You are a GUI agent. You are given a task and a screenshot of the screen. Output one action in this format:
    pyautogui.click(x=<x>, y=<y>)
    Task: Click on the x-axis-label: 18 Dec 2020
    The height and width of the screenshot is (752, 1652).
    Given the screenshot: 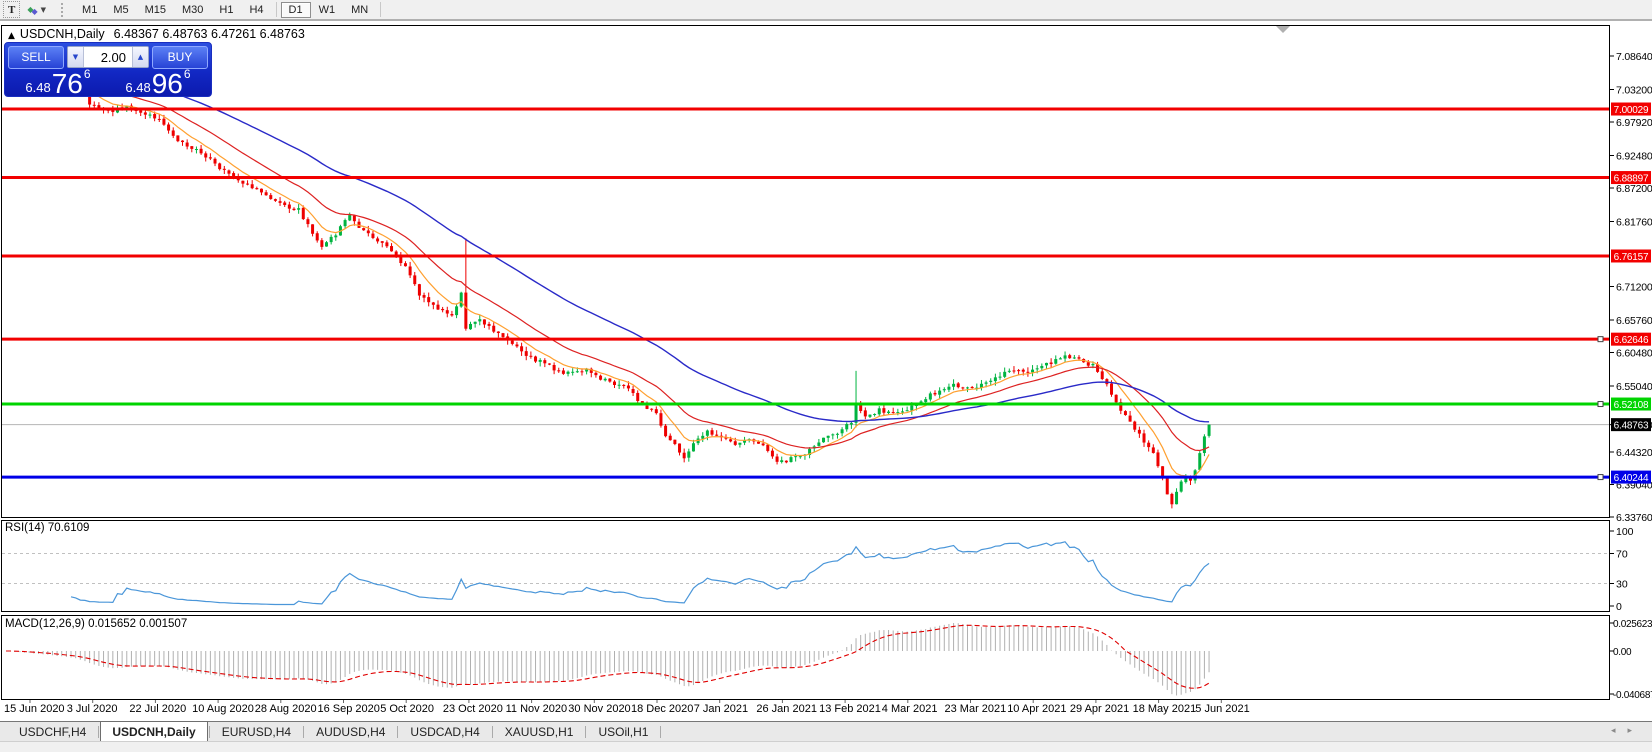 What is the action you would take?
    pyautogui.click(x=662, y=709)
    